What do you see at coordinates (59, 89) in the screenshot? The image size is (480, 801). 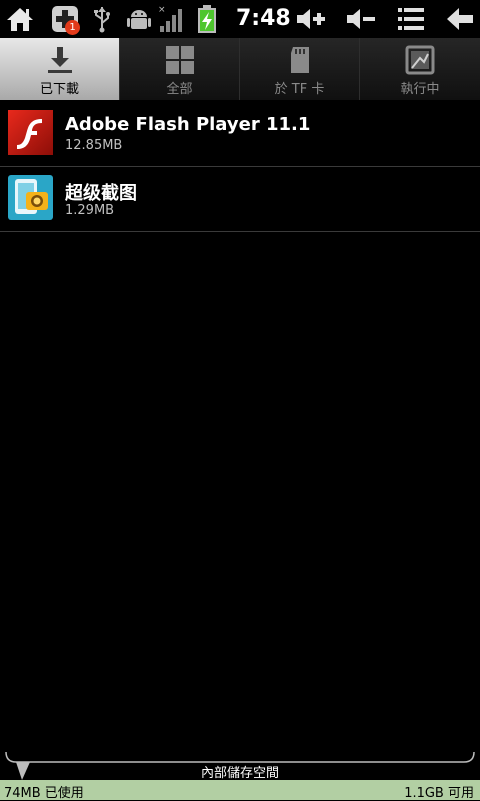 I see `tab-label: 已下載` at bounding box center [59, 89].